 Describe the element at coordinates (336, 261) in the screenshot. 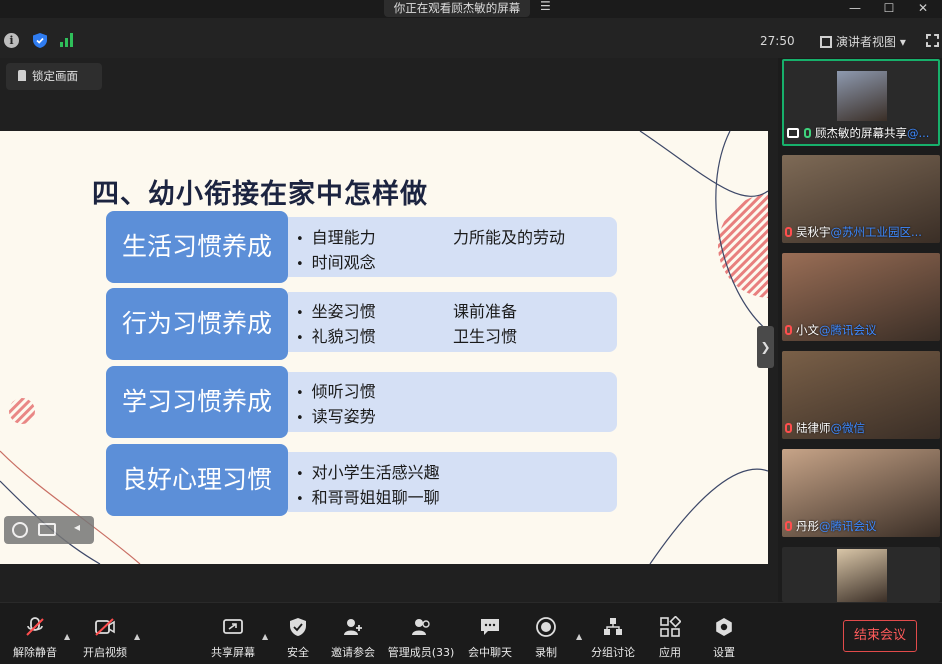

I see `bullet-item: 时间观念` at that location.